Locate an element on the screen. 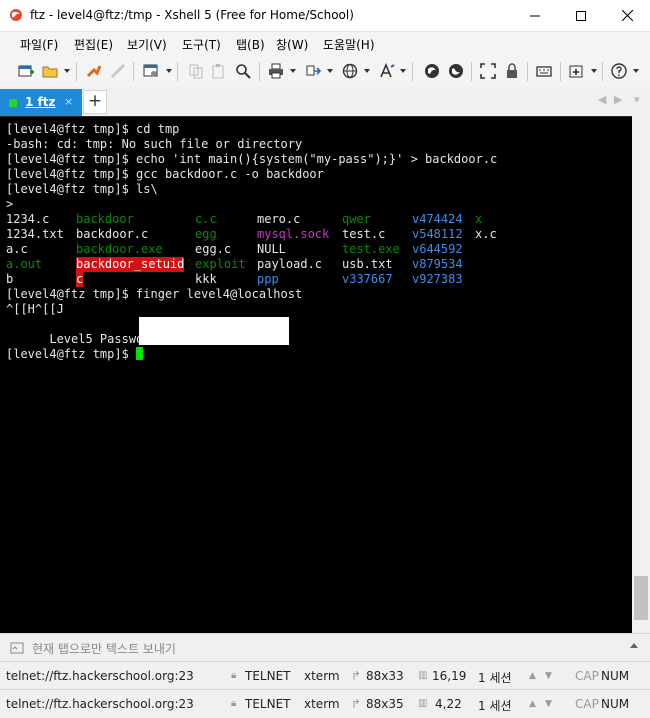 The height and width of the screenshot is (718, 650). maximize-button is located at coordinates (581, 15).